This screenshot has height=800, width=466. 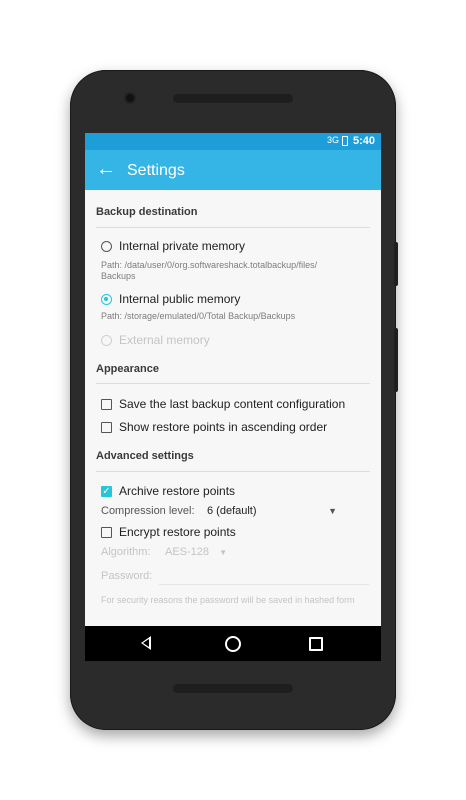 What do you see at coordinates (148, 511) in the screenshot?
I see `compression-level-label: Compression level:` at bounding box center [148, 511].